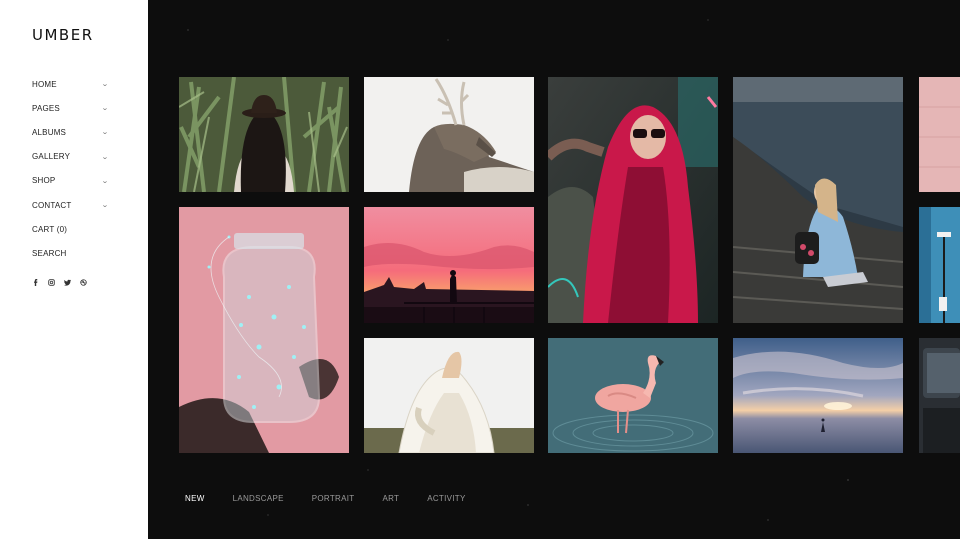 The width and height of the screenshot is (960, 539). Describe the element at coordinates (70, 132) in the screenshot. I see `menu-item-albums: ALBUMS ⌄` at that location.